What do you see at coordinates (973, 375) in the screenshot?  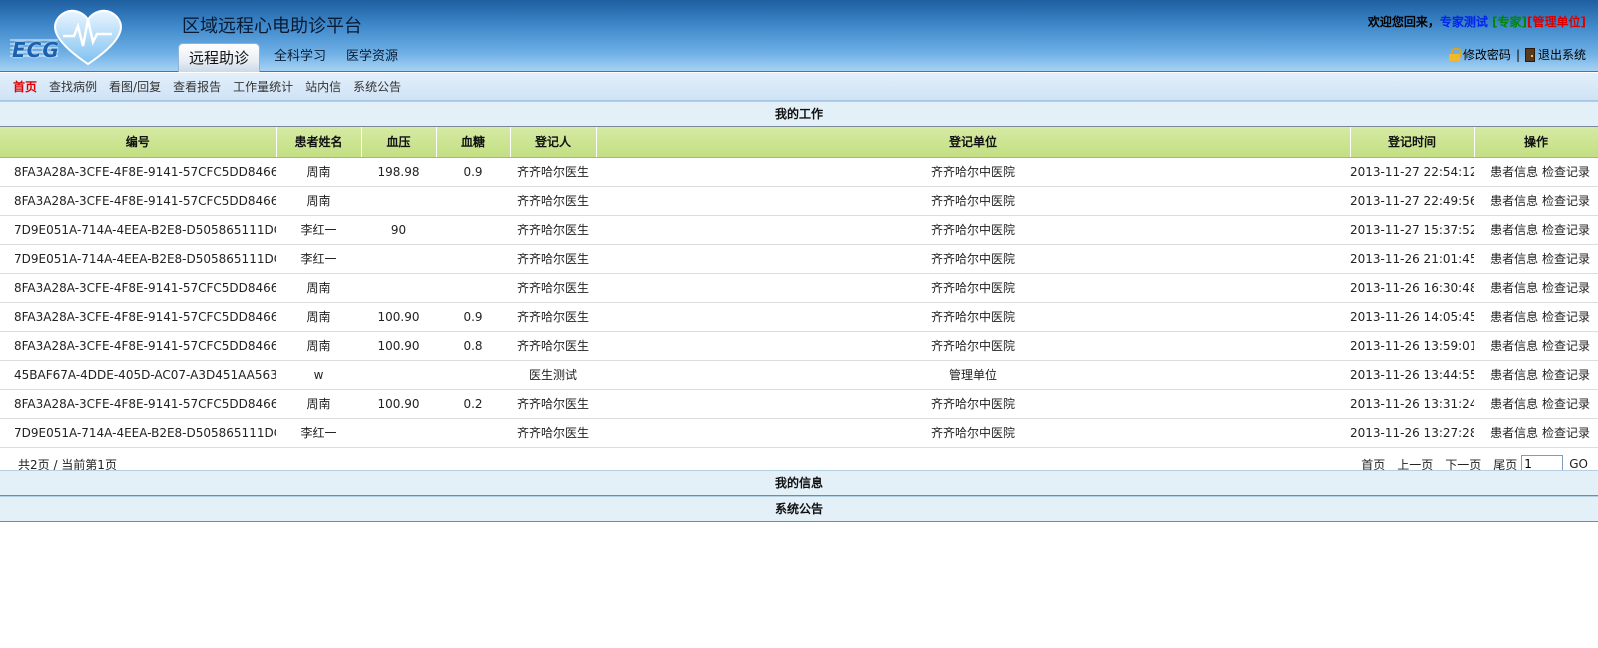 I see `cell-registration-unit: 管理单位` at bounding box center [973, 375].